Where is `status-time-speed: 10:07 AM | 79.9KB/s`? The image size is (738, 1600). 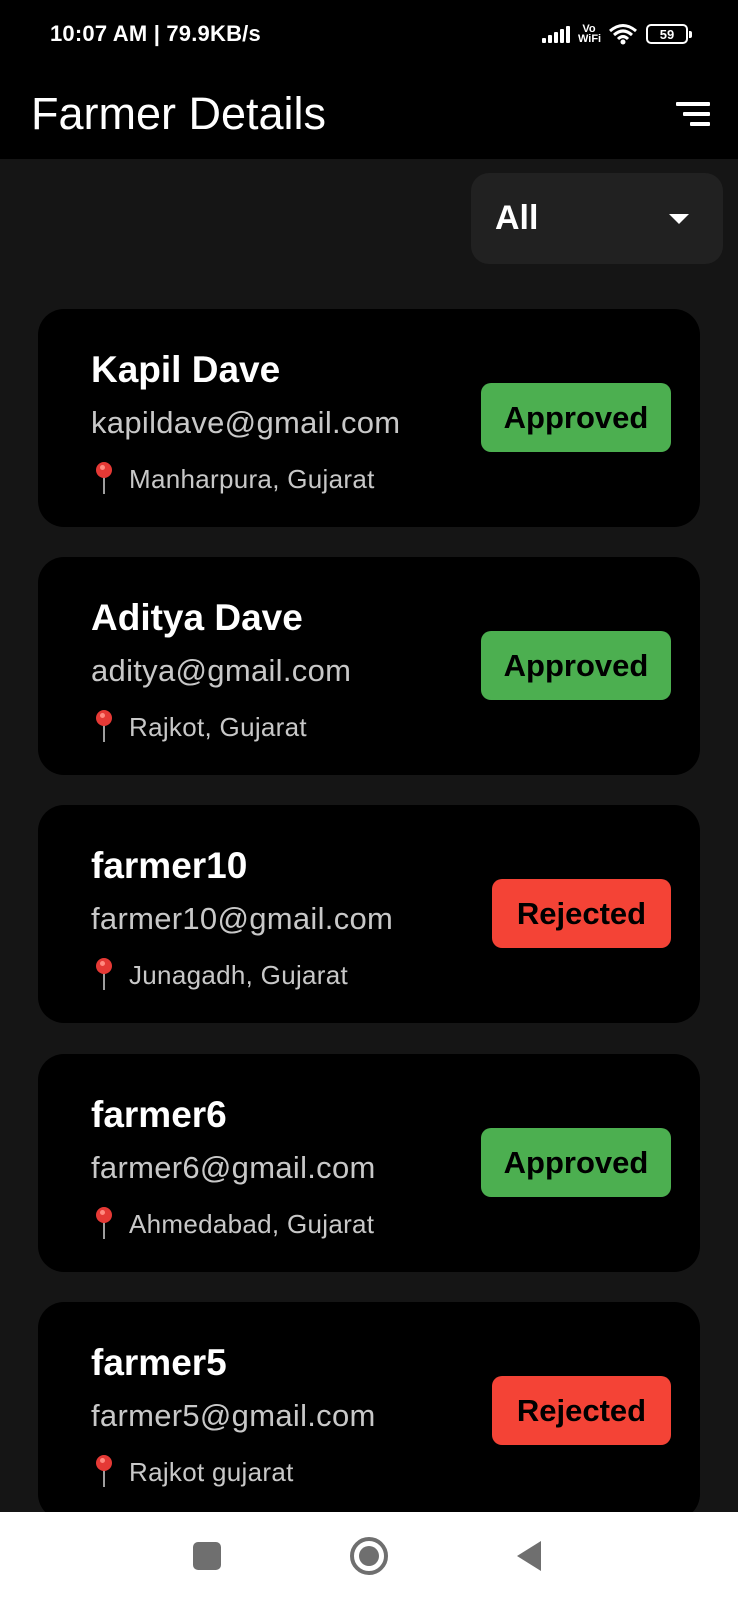
status-time-speed: 10:07 AM | 79.9KB/s is located at coordinates (155, 33).